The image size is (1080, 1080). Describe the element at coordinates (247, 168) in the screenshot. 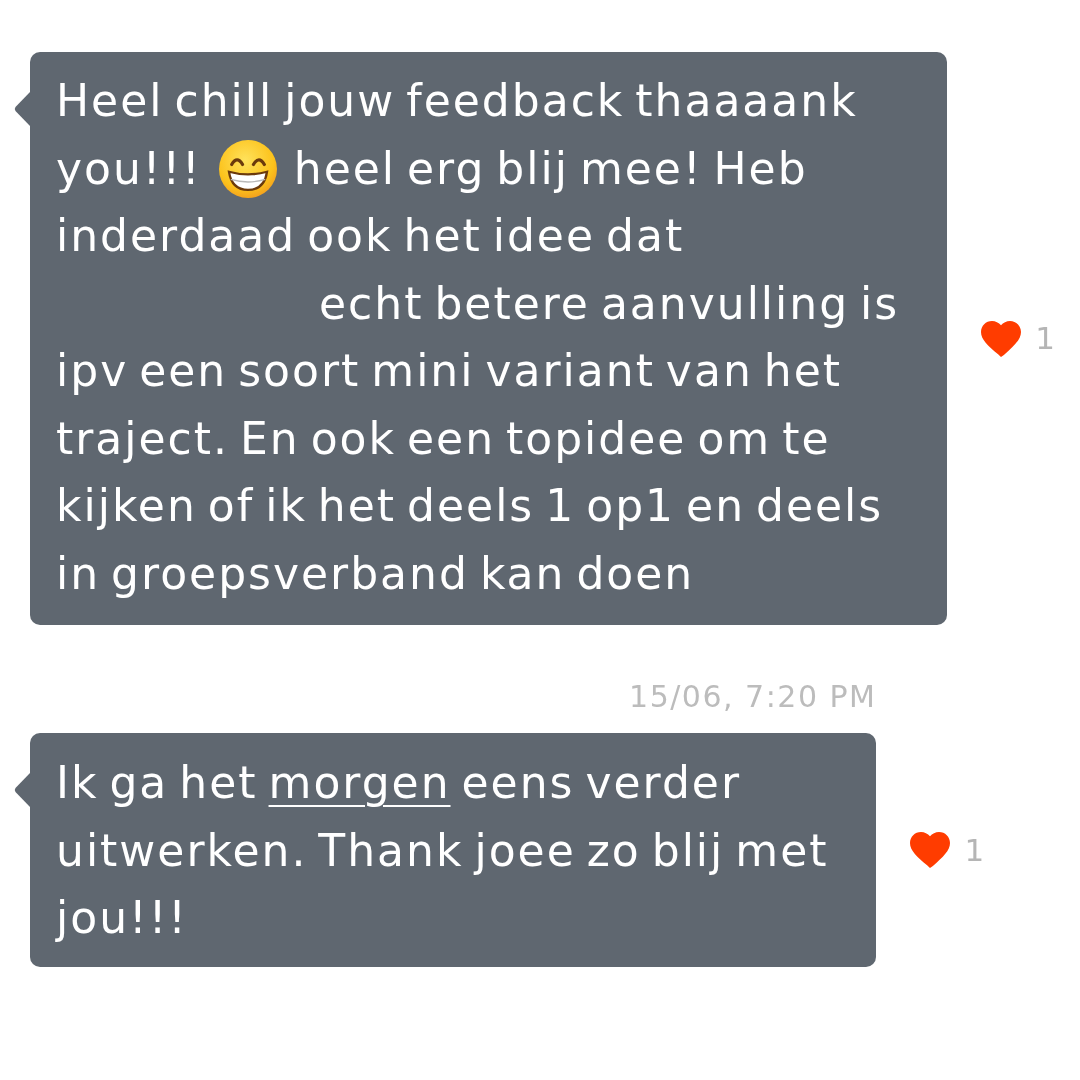

I see `grinning-face-icon` at that location.